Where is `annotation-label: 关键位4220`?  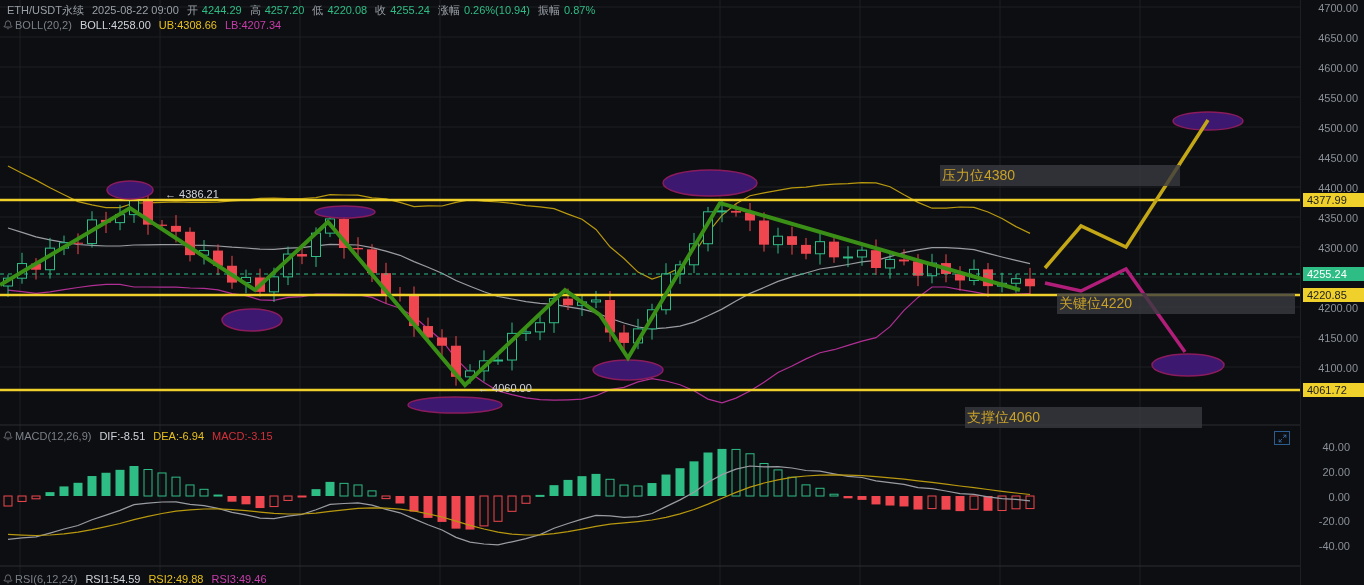
annotation-label: 关键位4220 is located at coordinates (1176, 303).